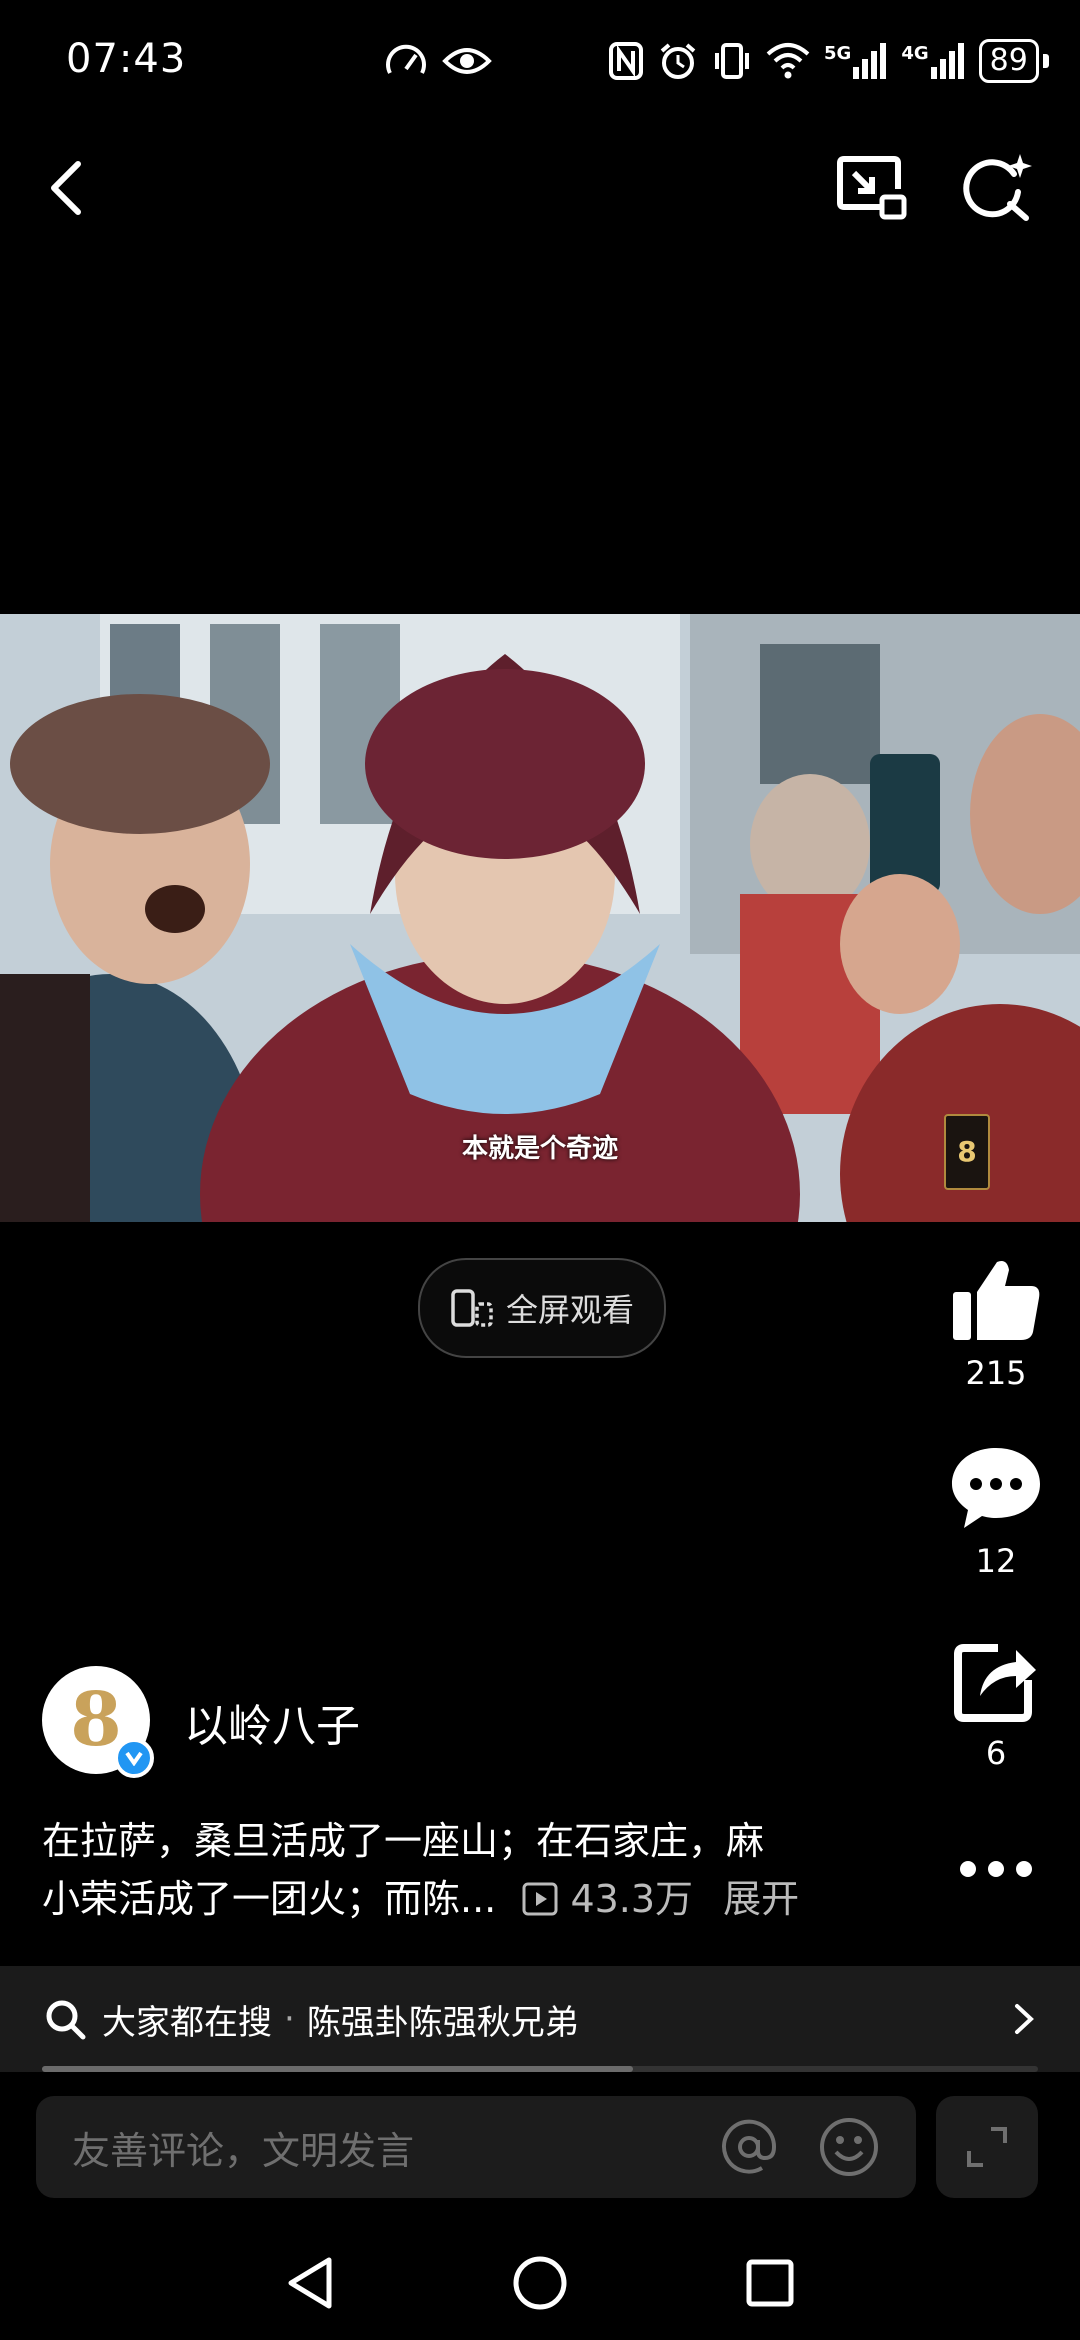 This screenshot has width=1080, height=2340. I want to click on battery-icon: 89, so click(1008, 61).